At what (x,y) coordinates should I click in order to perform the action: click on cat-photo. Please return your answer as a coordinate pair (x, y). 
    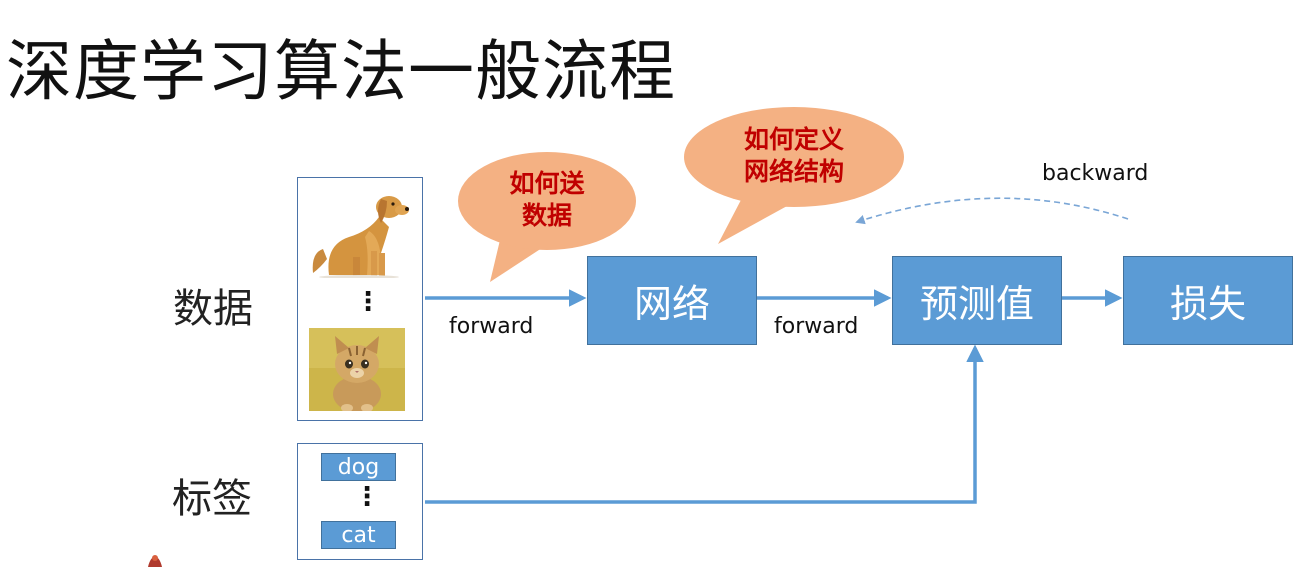
    Looking at the image, I should click on (357, 369).